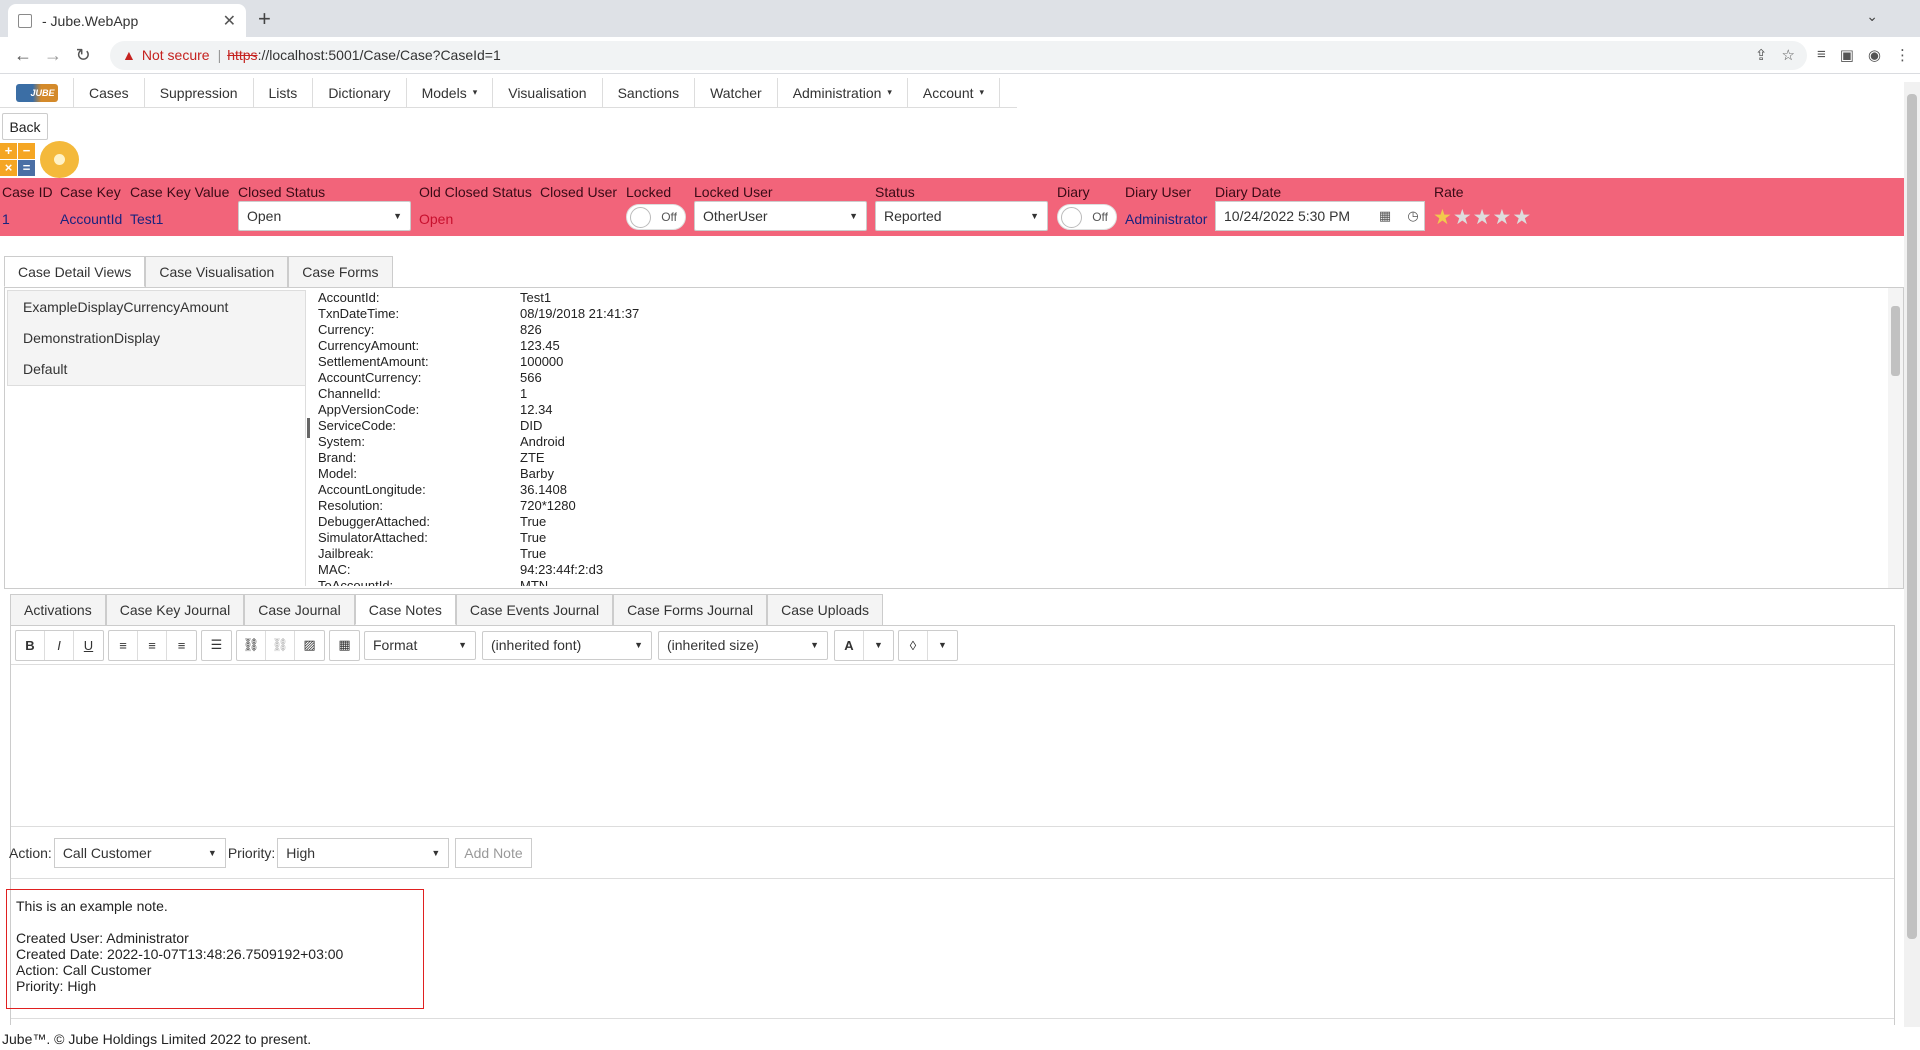 The height and width of the screenshot is (1050, 1920). I want to click on tab-case-notes: Case Notes, so click(405, 609).